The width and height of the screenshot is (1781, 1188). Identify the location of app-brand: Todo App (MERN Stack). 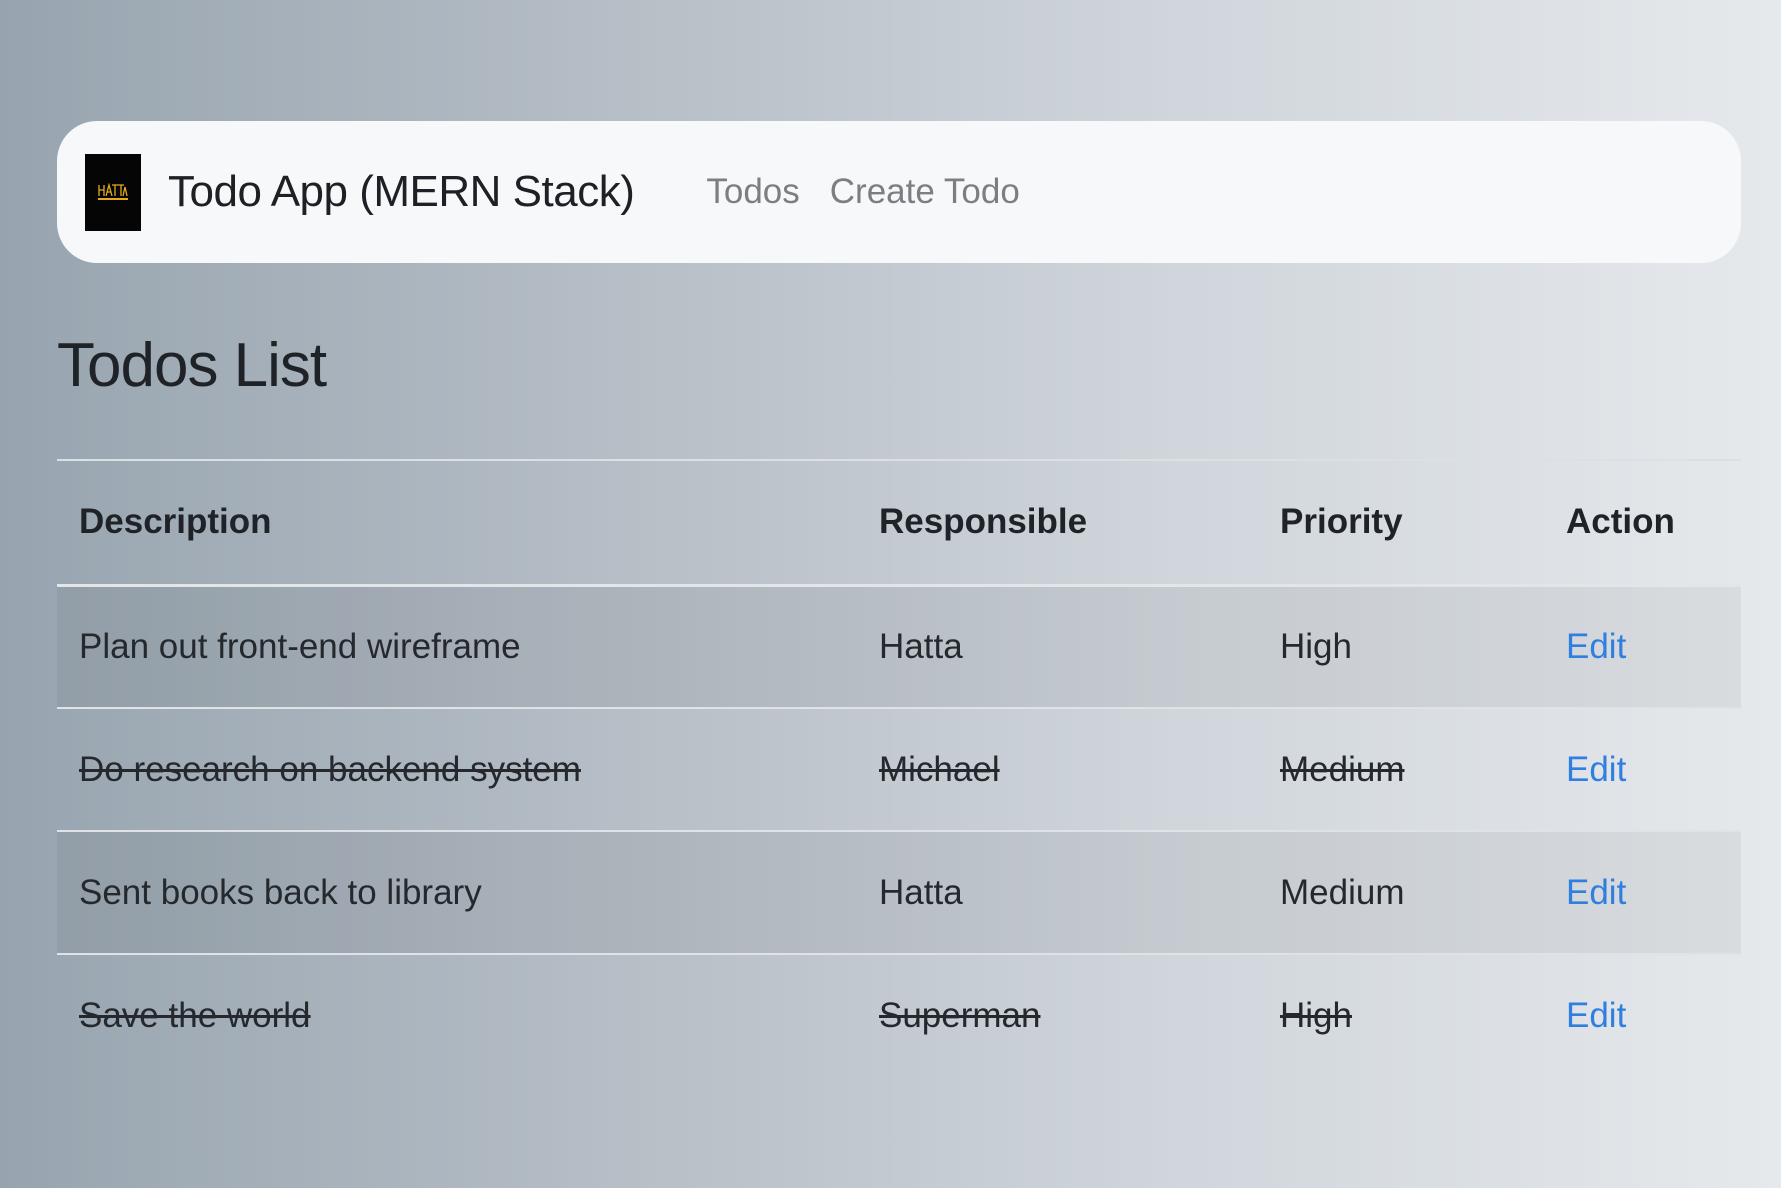
(401, 192).